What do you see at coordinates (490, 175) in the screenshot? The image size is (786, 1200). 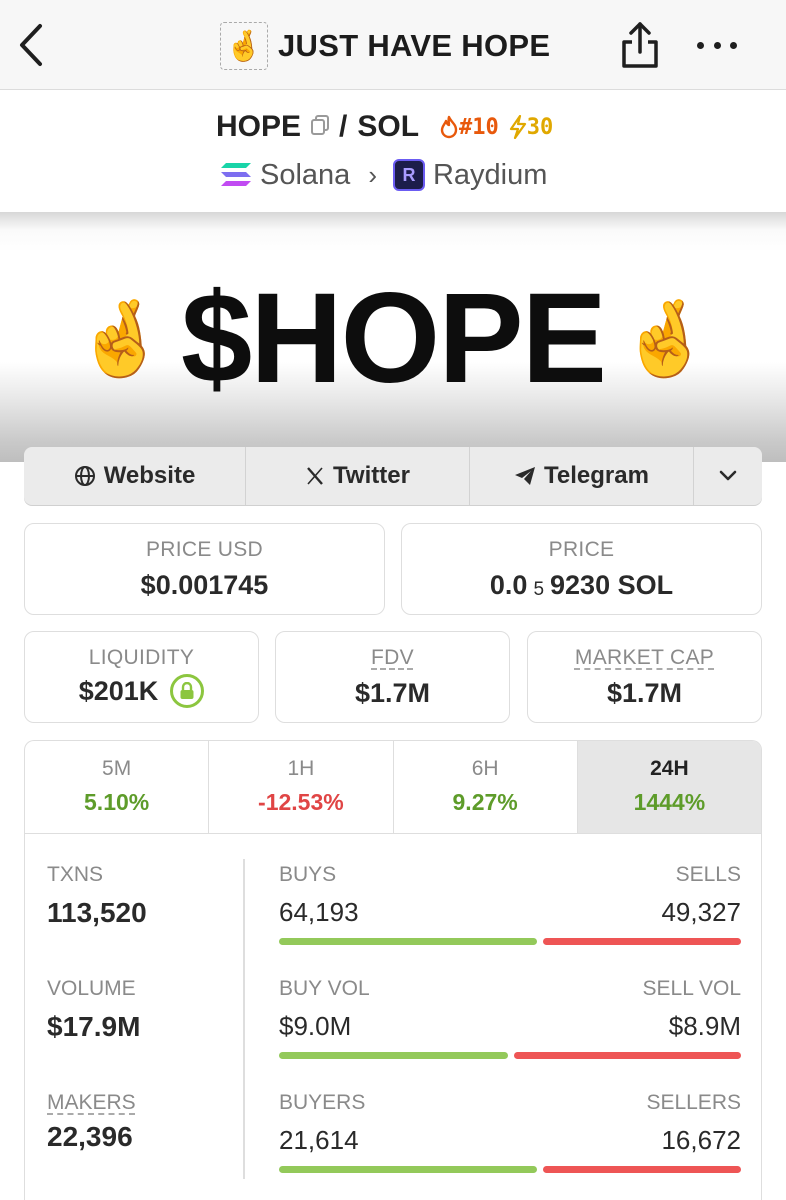 I see `dex-name: Raydium` at bounding box center [490, 175].